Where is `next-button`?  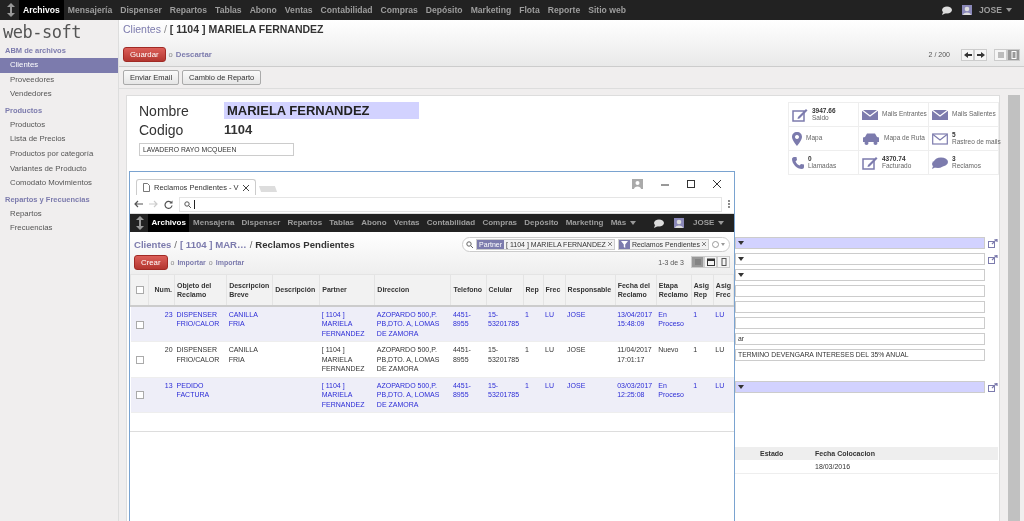
next-button is located at coordinates (980, 54).